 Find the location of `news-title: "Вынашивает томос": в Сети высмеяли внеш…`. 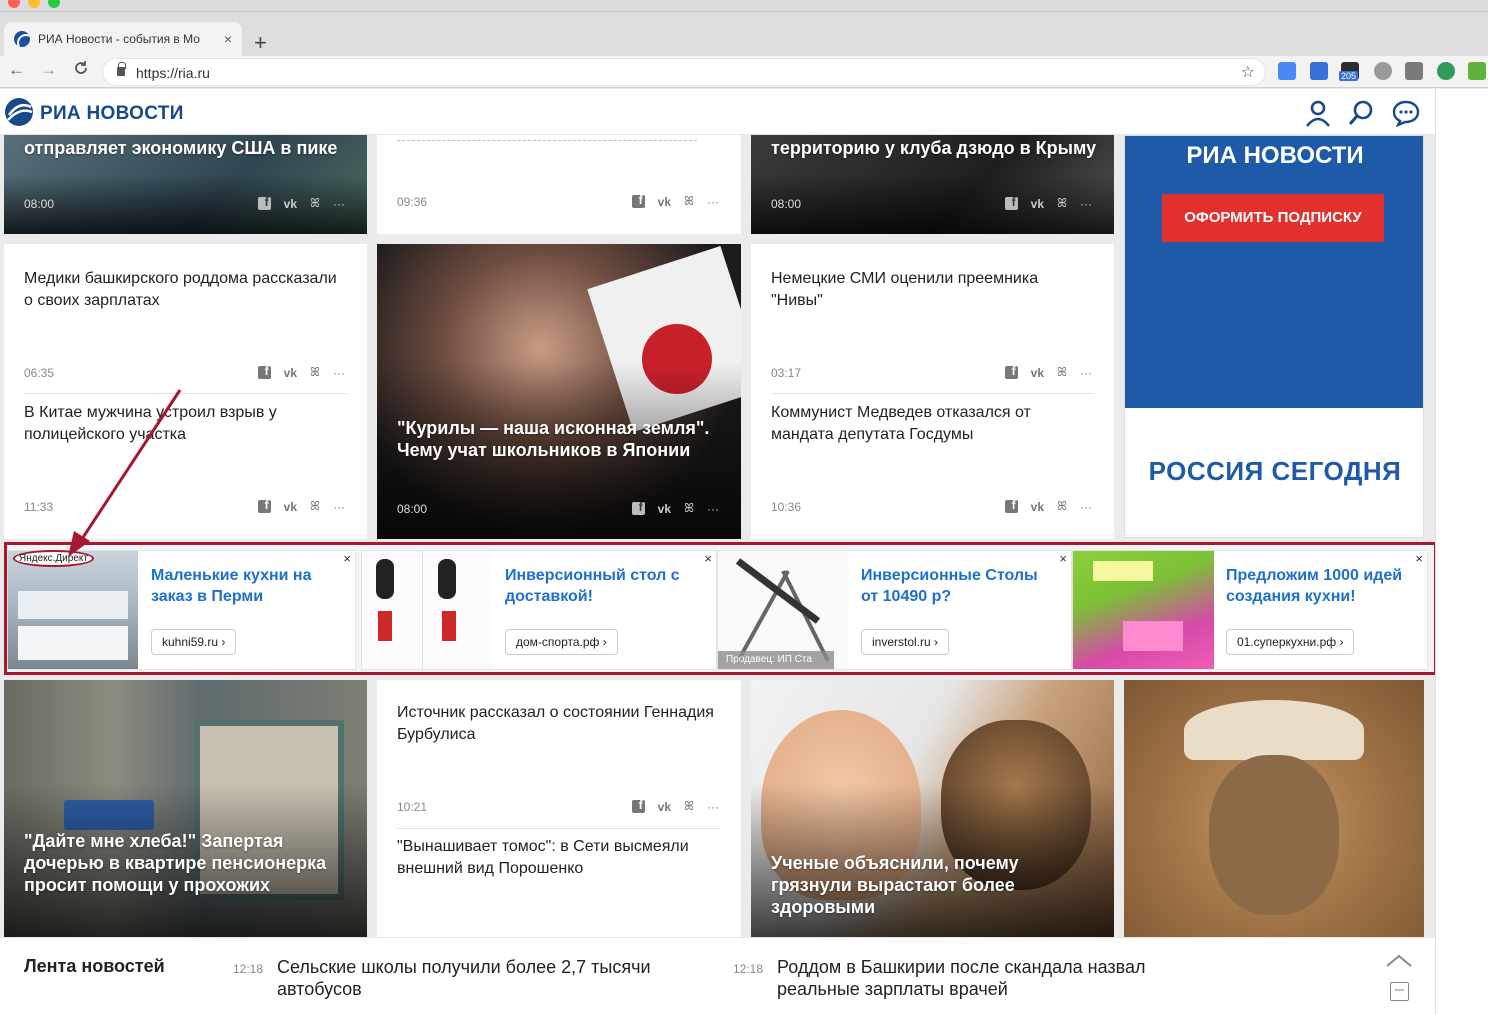

news-title: "Вынашивает томос": в Сети высмеяли внеш… is located at coordinates (559, 858).